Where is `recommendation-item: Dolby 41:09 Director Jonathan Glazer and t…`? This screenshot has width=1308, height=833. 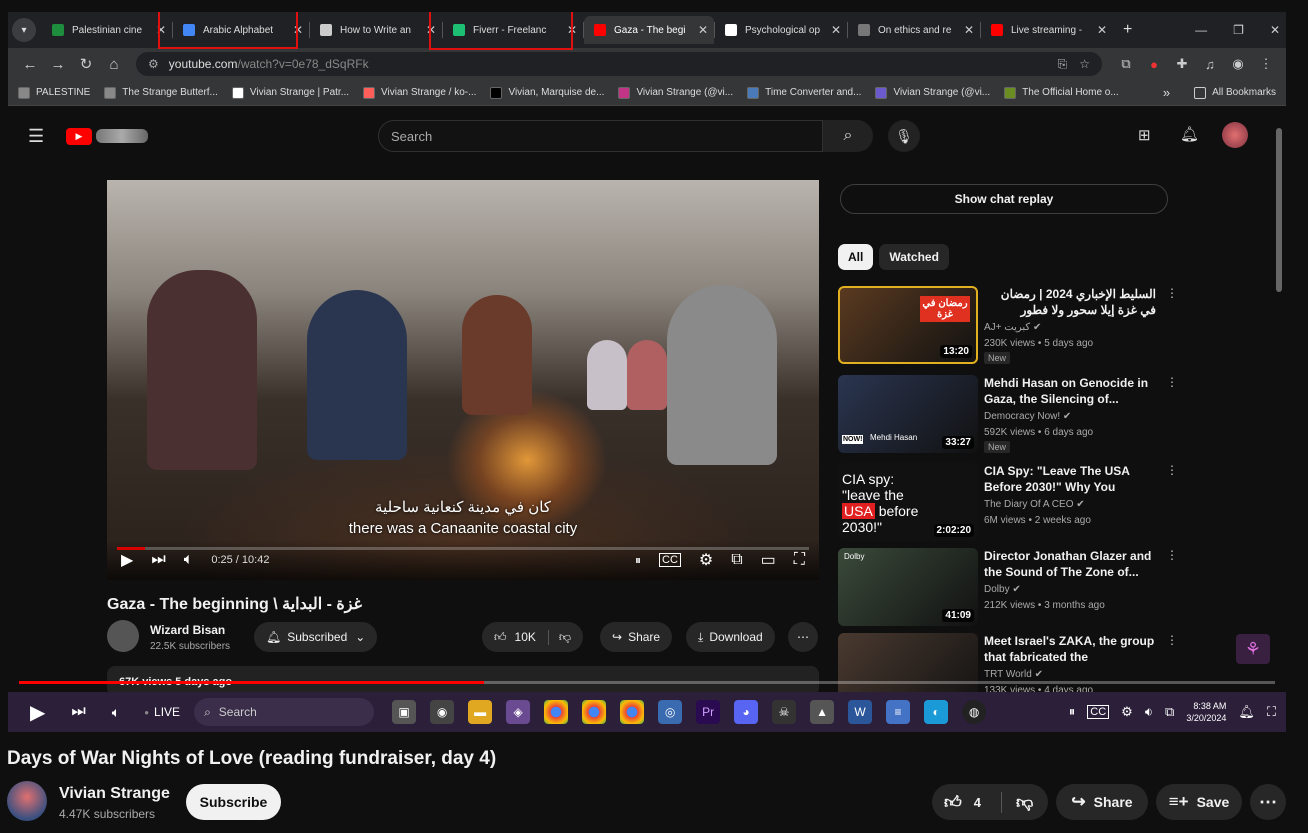 recommendation-item: Dolby 41:09 Director Jonathan Glazer and t… is located at coordinates (1008, 589).